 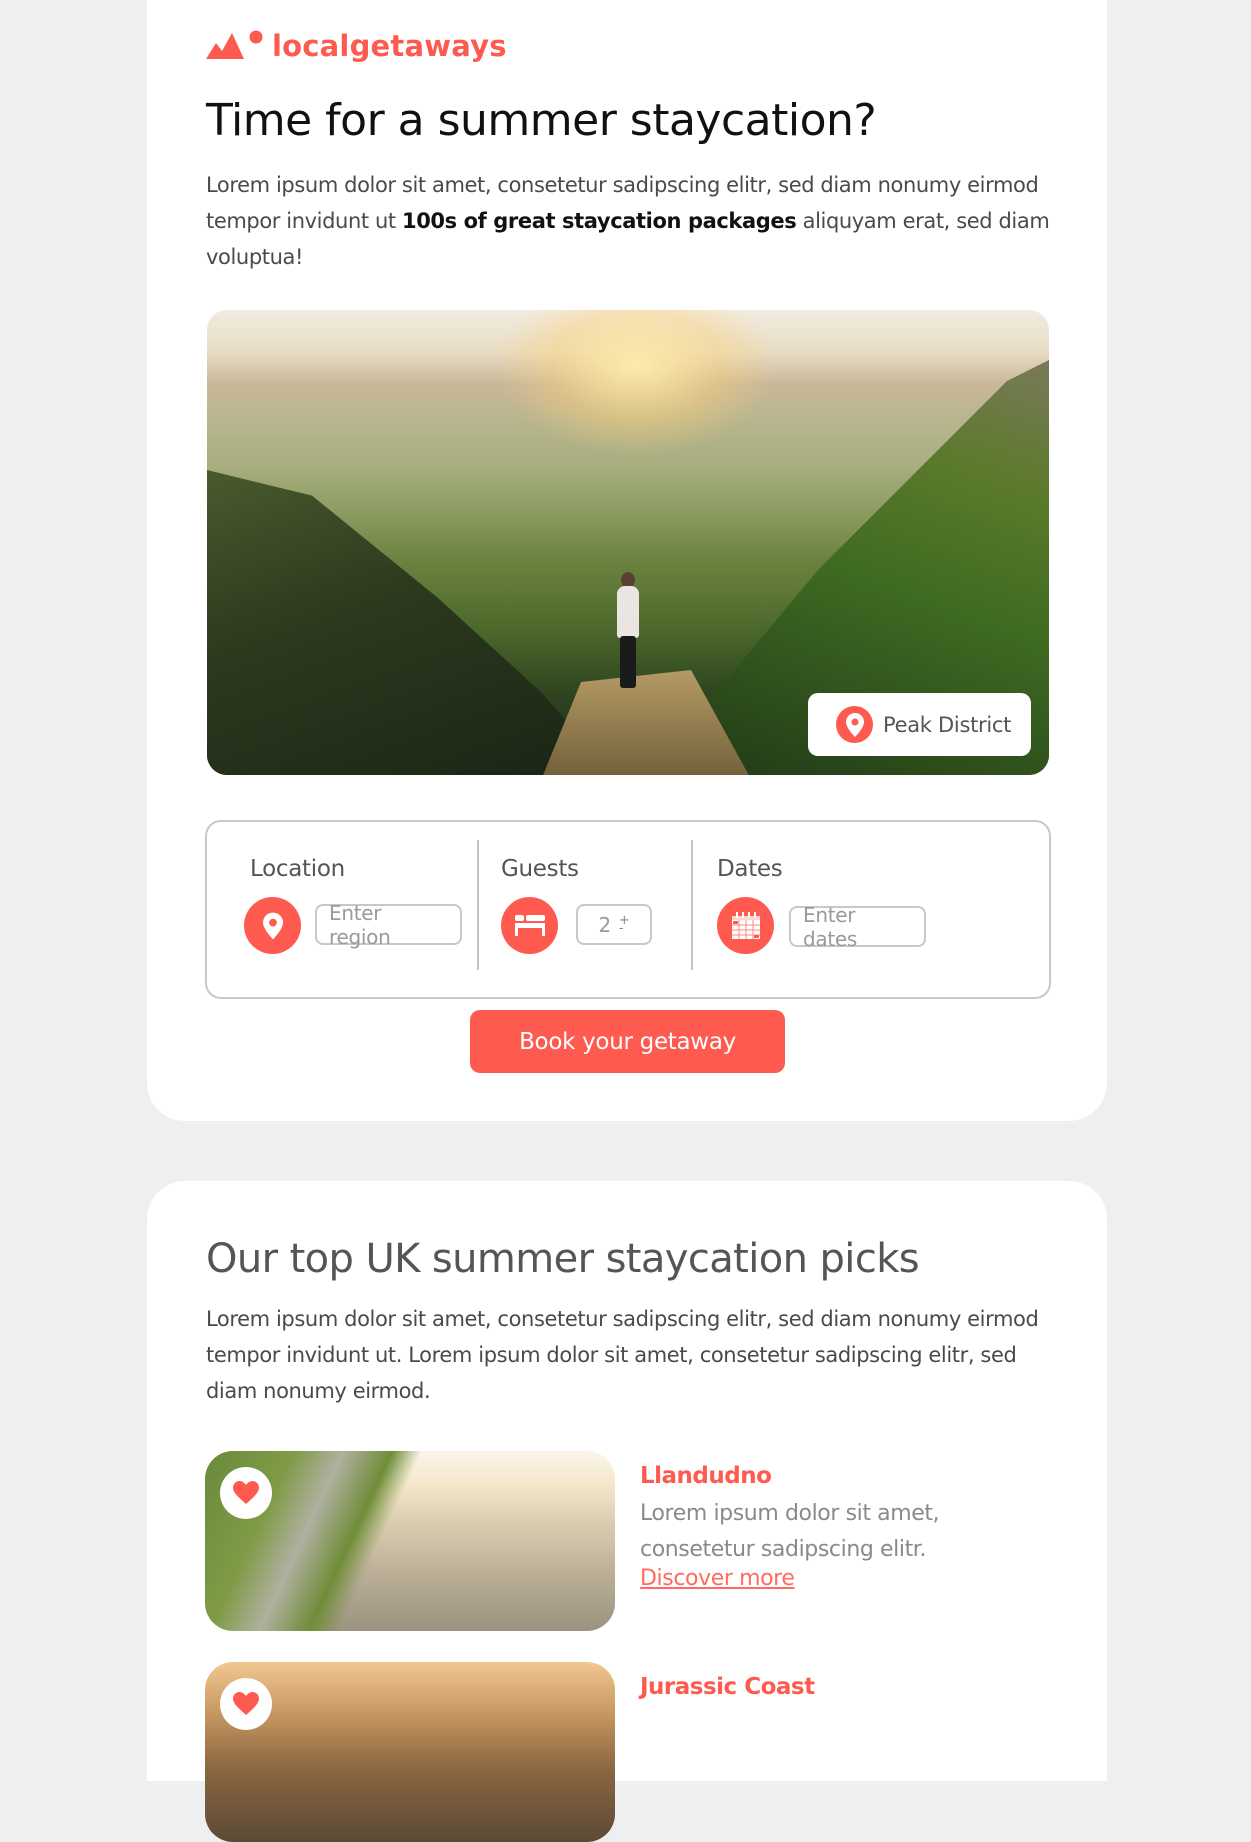 I want to click on pick-item: Jurassic Coast, so click(x=635, y=1752).